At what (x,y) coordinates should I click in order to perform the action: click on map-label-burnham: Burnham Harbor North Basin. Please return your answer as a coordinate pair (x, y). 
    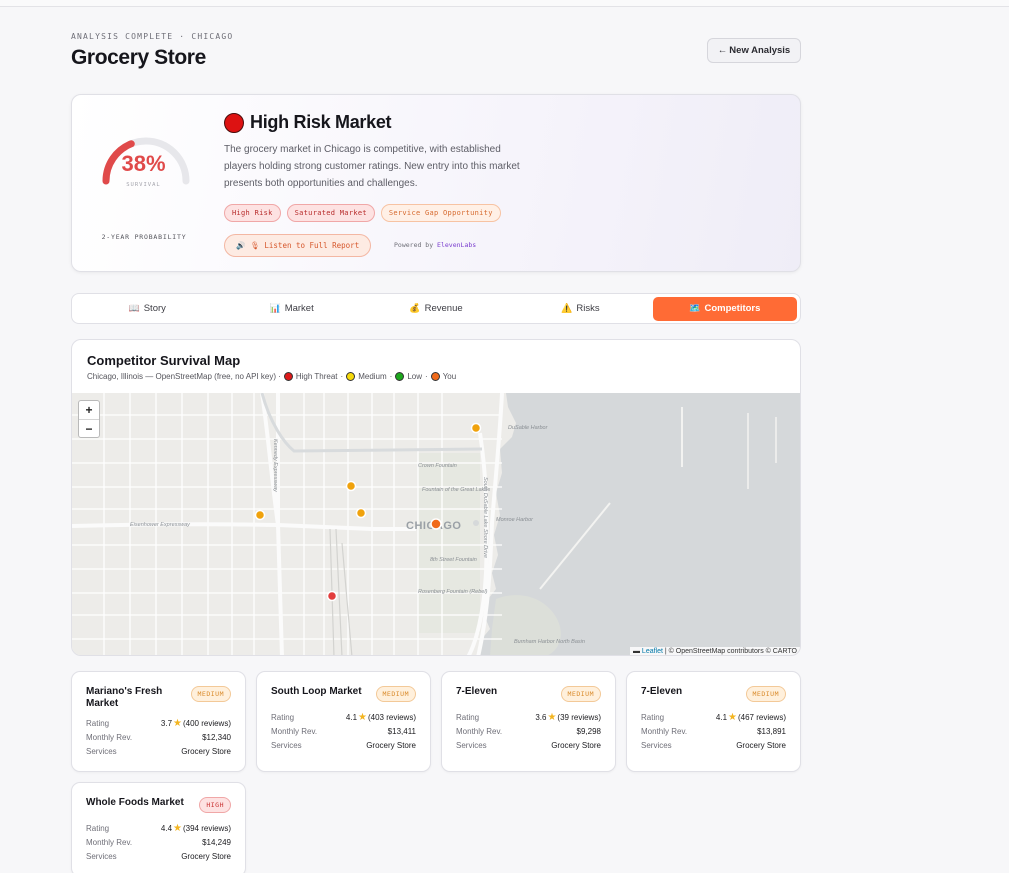
    Looking at the image, I should click on (549, 642).